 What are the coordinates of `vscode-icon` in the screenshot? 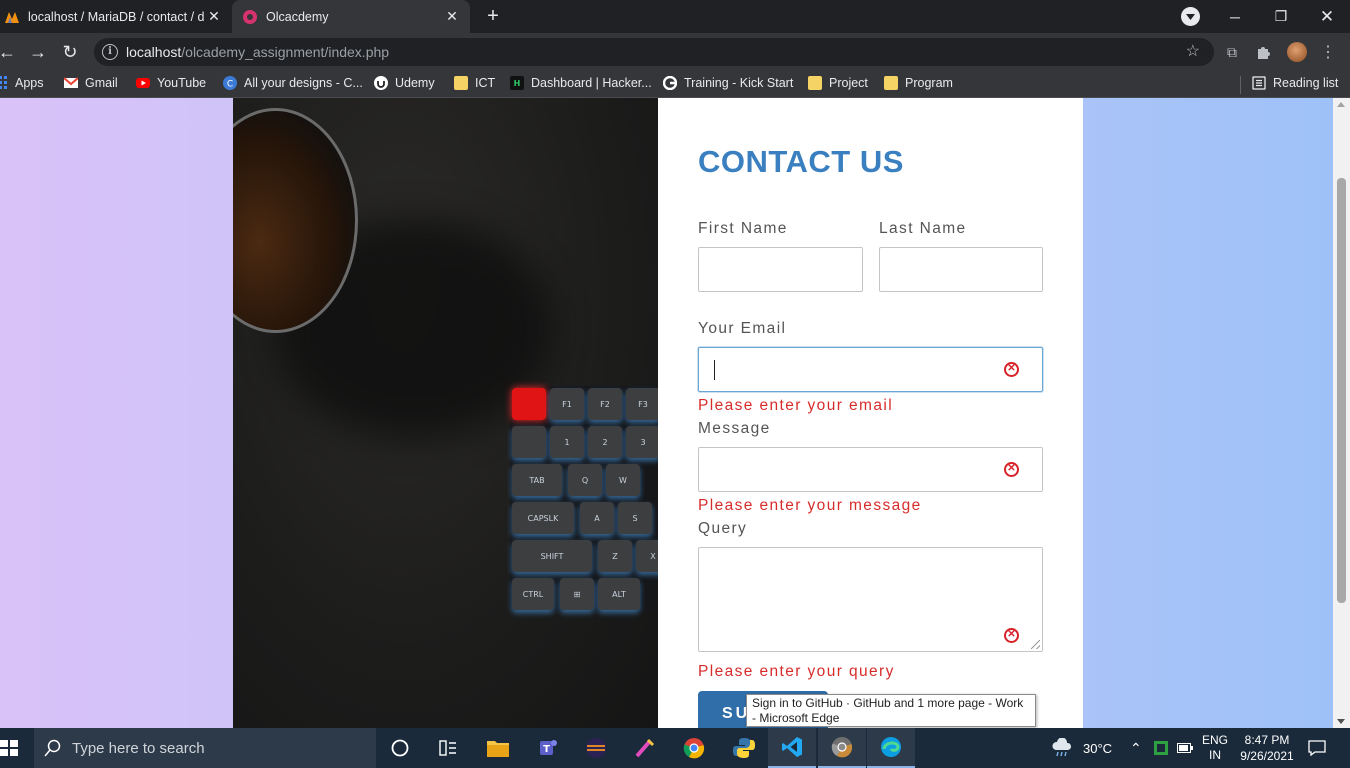 It's located at (792, 748).